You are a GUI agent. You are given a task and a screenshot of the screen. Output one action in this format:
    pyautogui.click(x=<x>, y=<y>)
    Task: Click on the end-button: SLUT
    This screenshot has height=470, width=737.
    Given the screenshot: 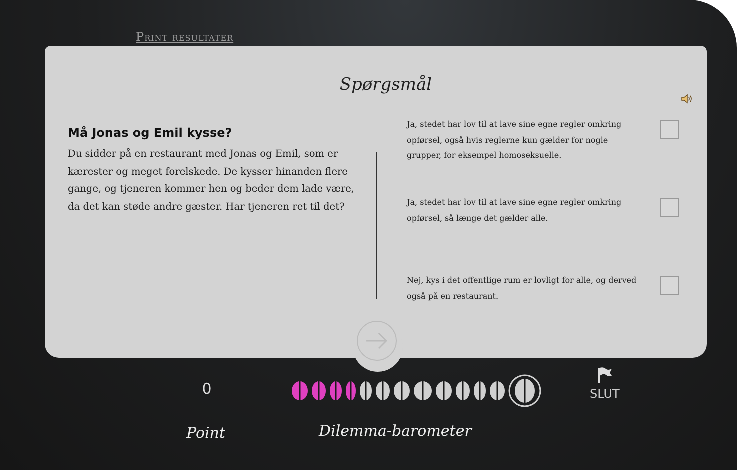 What is the action you would take?
    pyautogui.click(x=605, y=383)
    